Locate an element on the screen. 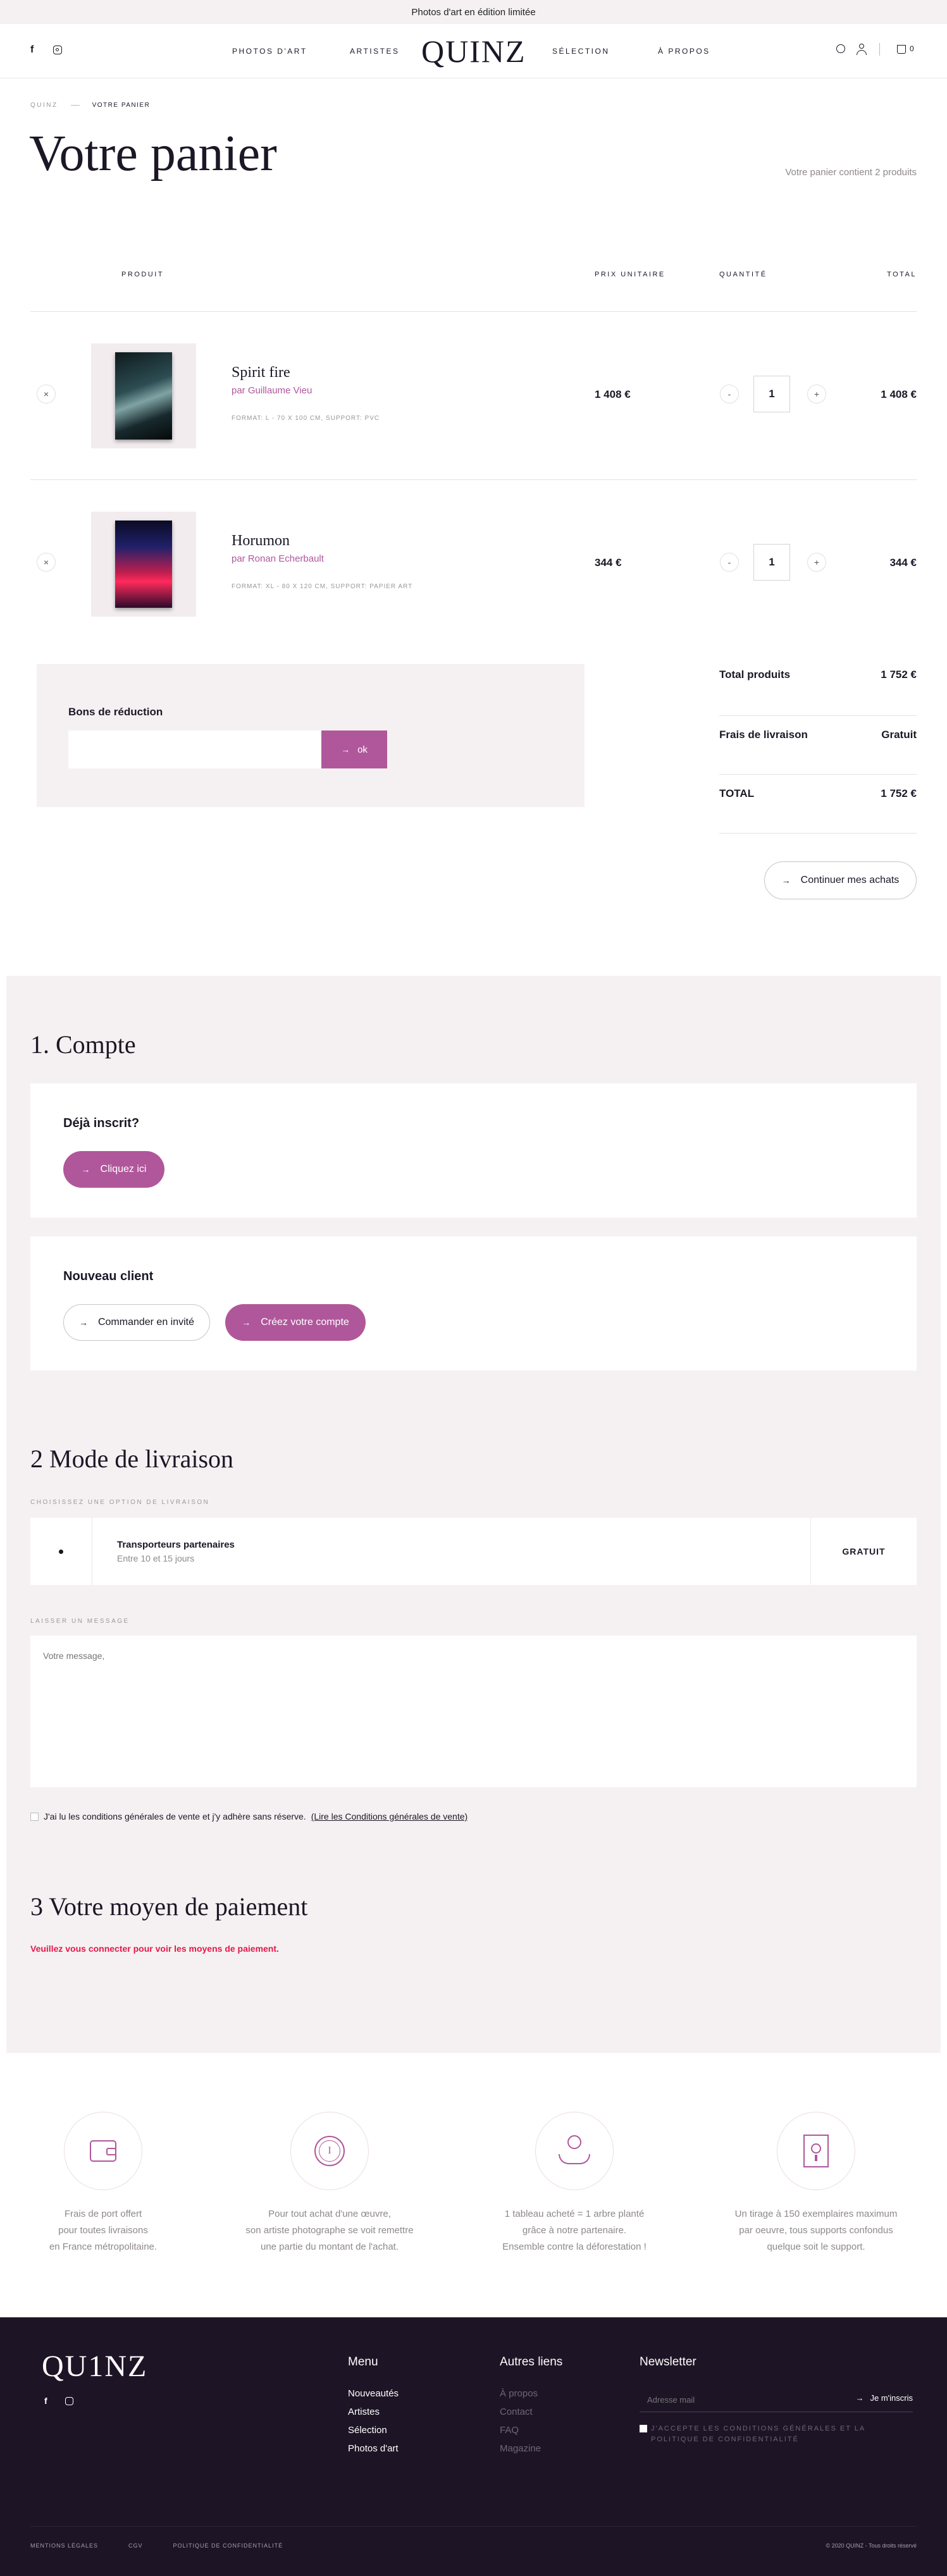 This screenshot has height=2576, width=947. unit-price: 344 € is located at coordinates (608, 563).